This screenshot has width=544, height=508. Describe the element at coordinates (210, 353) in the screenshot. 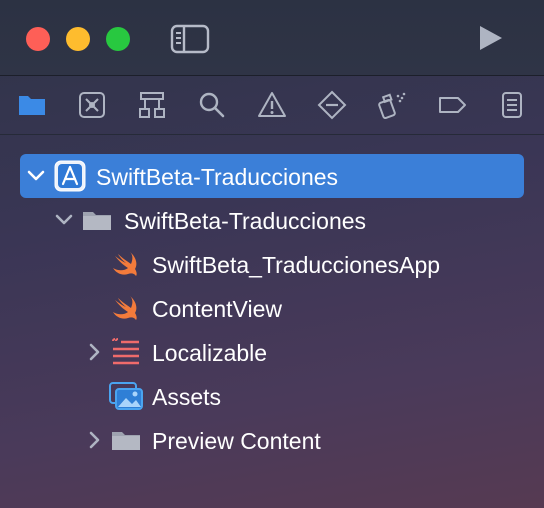

I see `tree-row-label: Localizable` at that location.